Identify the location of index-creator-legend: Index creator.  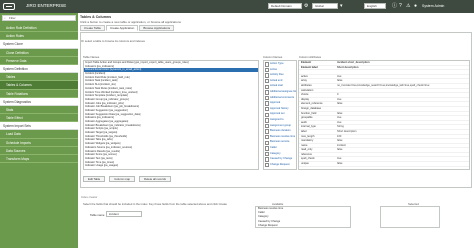
(89, 197).